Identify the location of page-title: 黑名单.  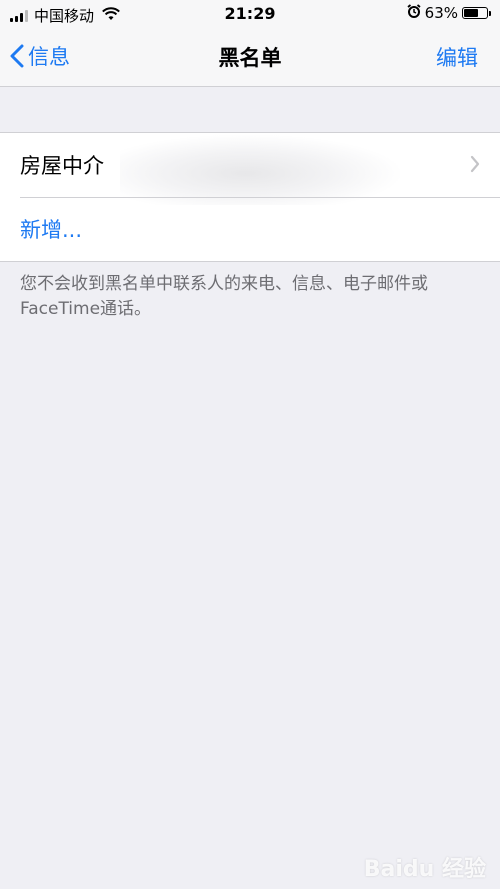
(250, 58).